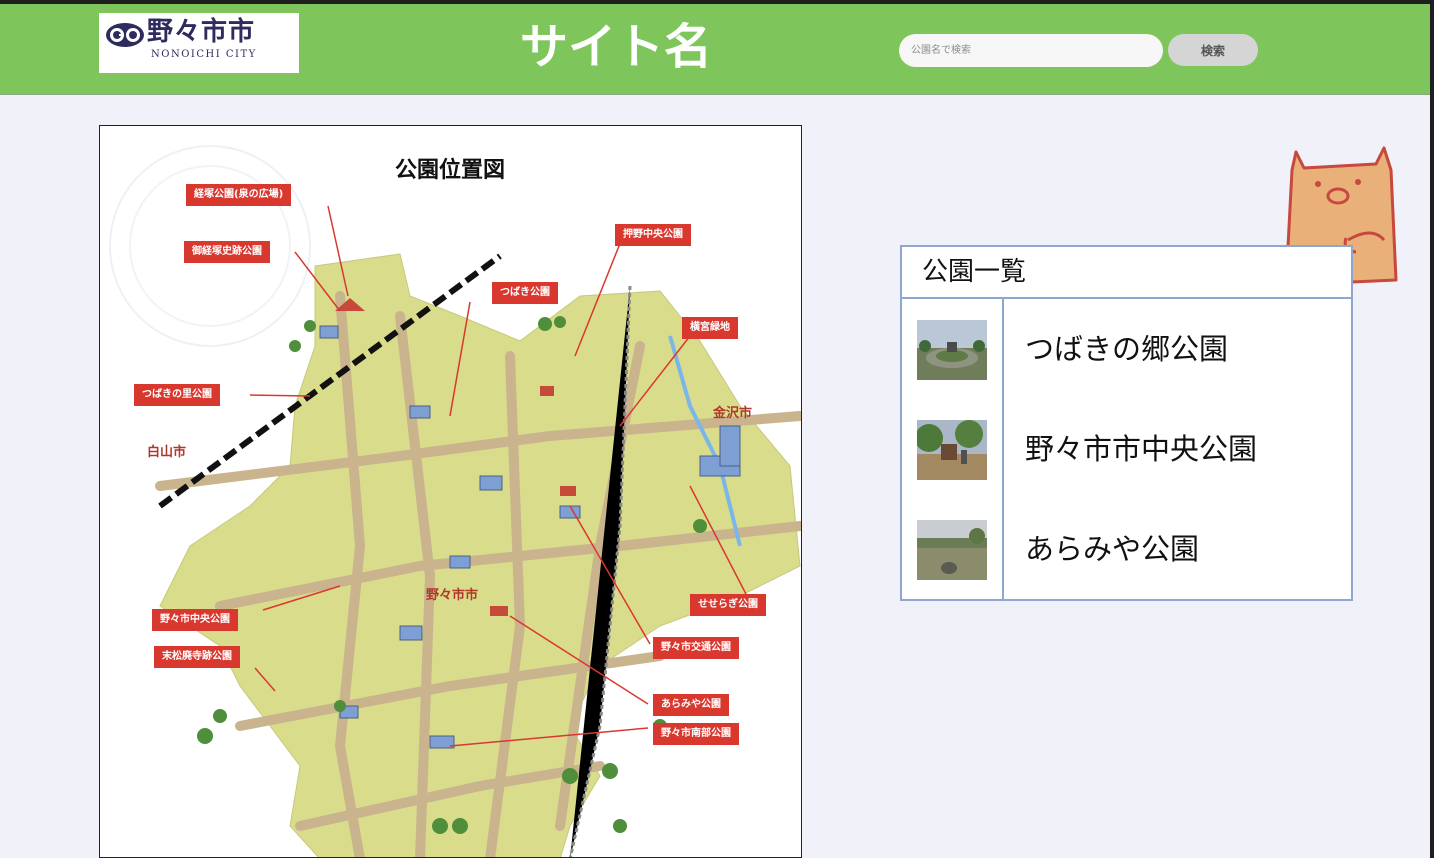  Describe the element at coordinates (125, 35) in the screenshot. I see `city-emblem-icon` at that location.